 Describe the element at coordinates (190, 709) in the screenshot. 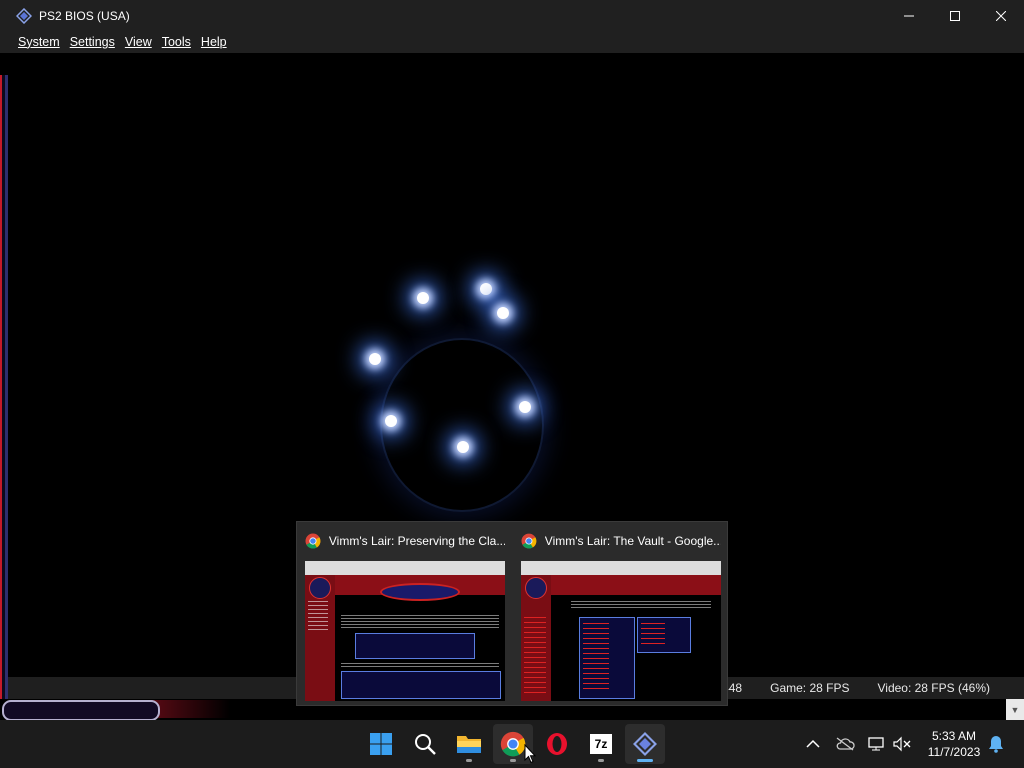

I see `background-window-accent` at that location.